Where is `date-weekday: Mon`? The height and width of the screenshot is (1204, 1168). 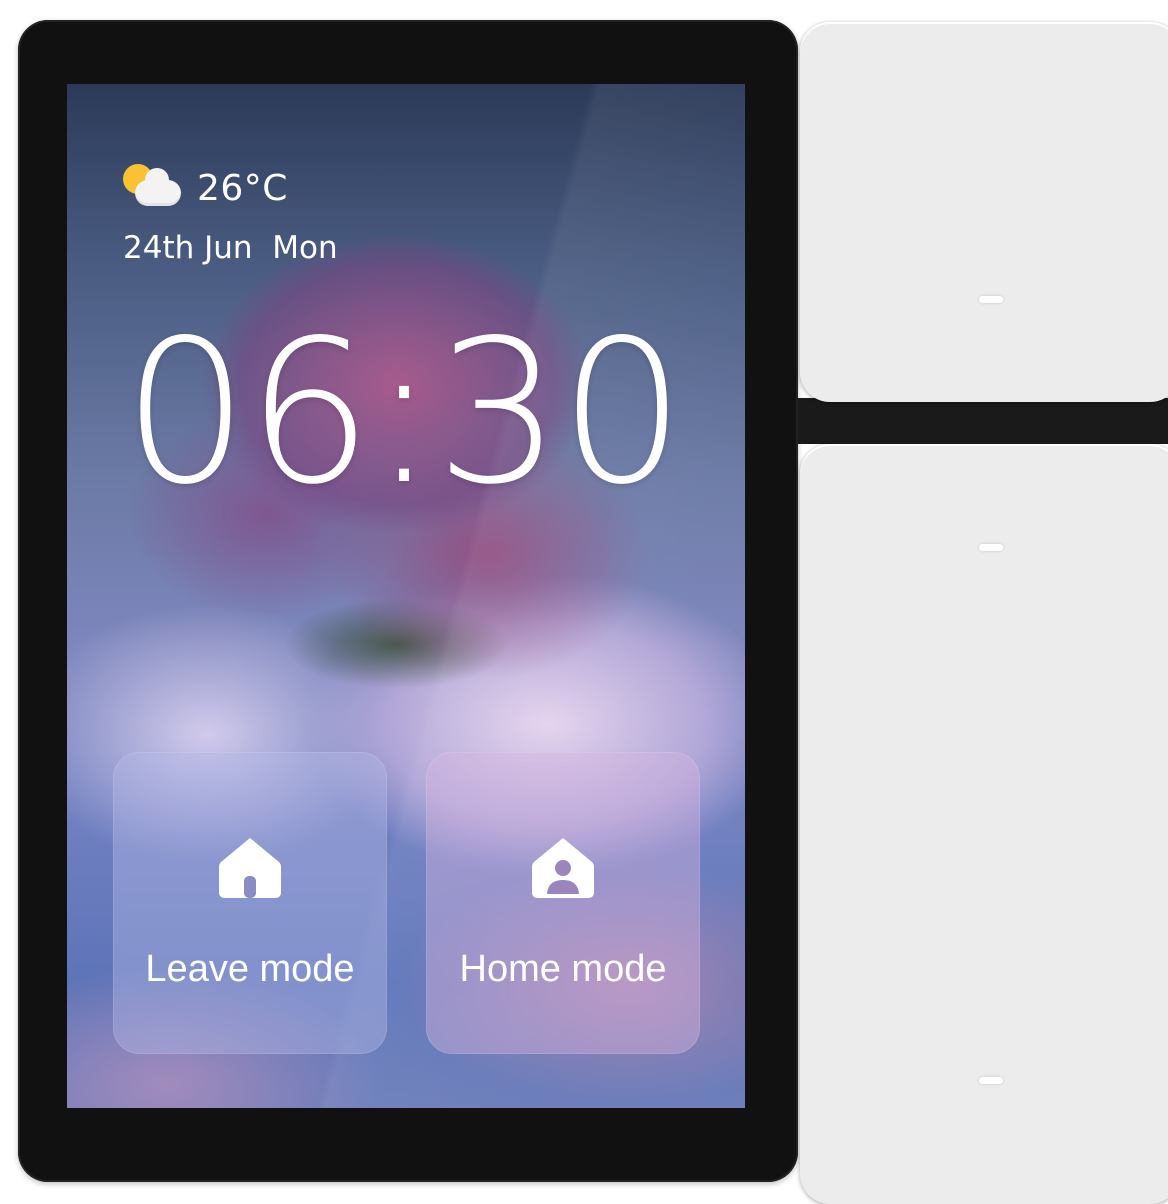 date-weekday: Mon is located at coordinates (305, 248).